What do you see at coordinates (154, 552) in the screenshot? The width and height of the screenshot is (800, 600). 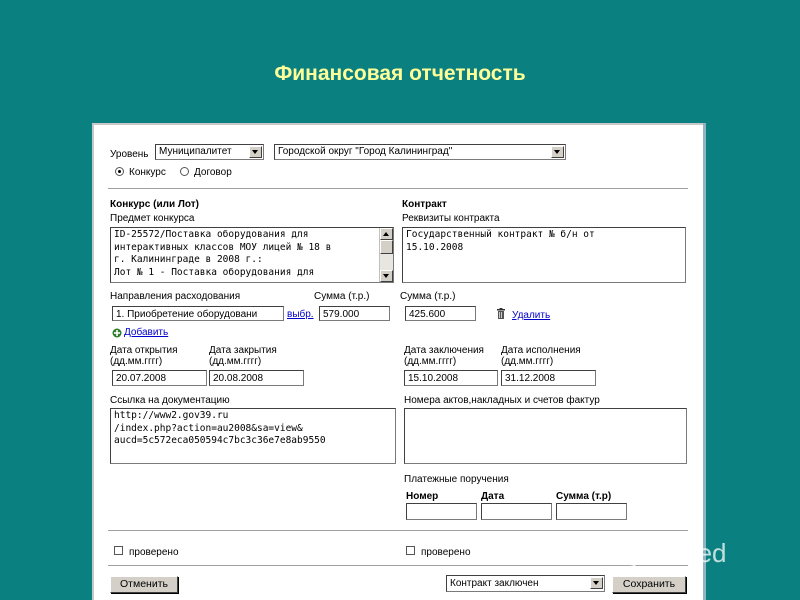 I see `verified-label-left: проверено` at bounding box center [154, 552].